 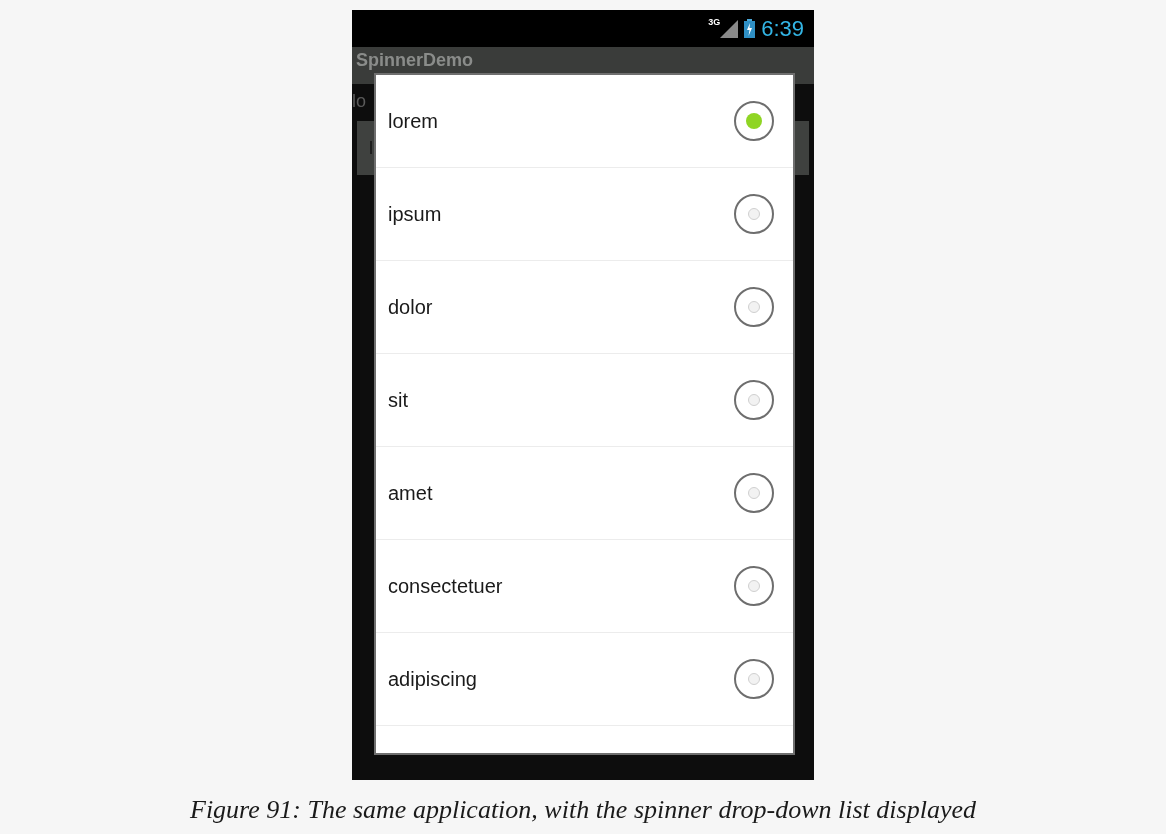 What do you see at coordinates (583, 810) in the screenshot?
I see `figure-caption: Figure 91: The same application, with the spinner drop-down list displayed` at bounding box center [583, 810].